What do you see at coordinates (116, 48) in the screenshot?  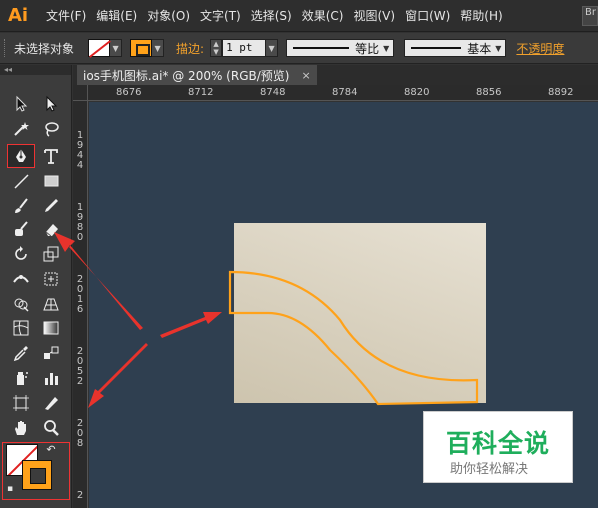 I see `fill-dropdown-icon: ▼` at bounding box center [116, 48].